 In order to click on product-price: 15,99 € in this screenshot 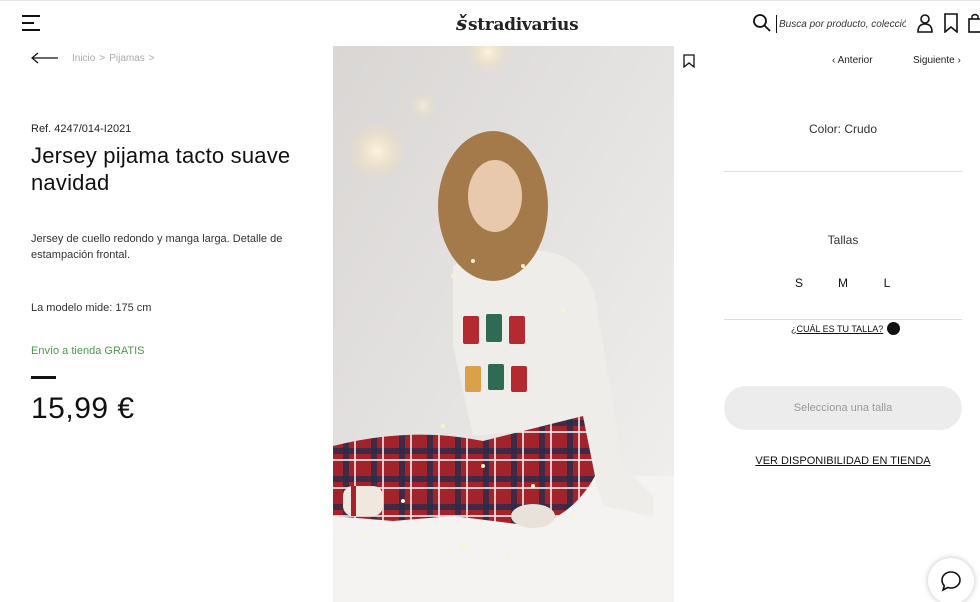, I will do `click(83, 408)`.